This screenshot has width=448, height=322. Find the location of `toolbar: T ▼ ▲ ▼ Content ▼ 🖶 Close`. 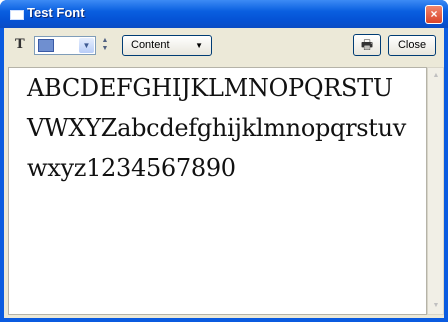

toolbar: T ▼ ▲ ▼ Content ▼ 🖶 Close is located at coordinates (224, 46).